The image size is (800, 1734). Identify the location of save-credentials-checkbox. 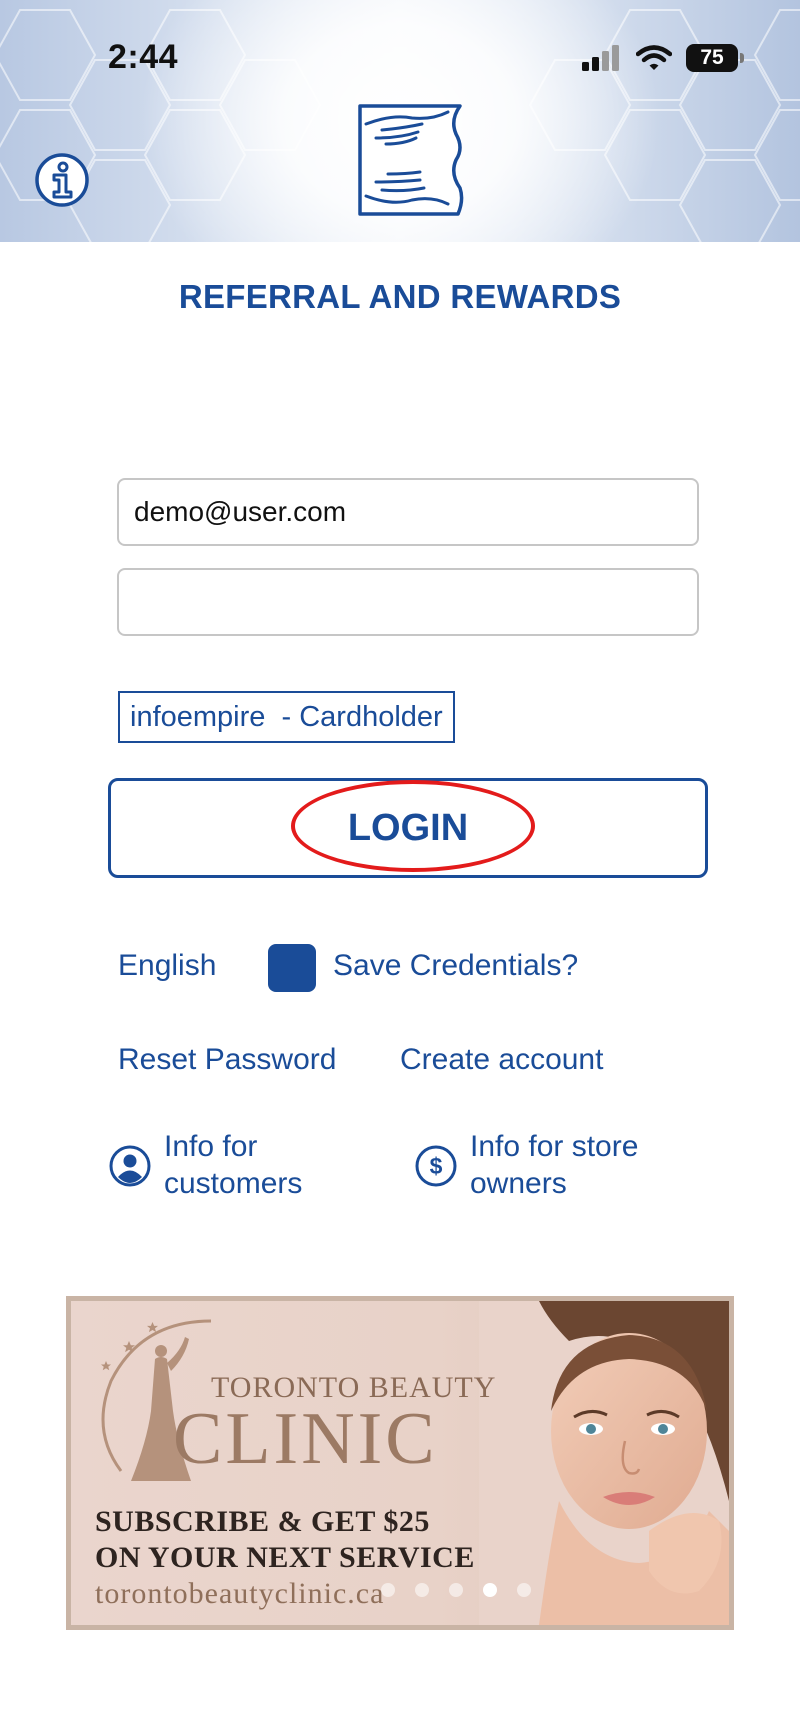
(292, 968).